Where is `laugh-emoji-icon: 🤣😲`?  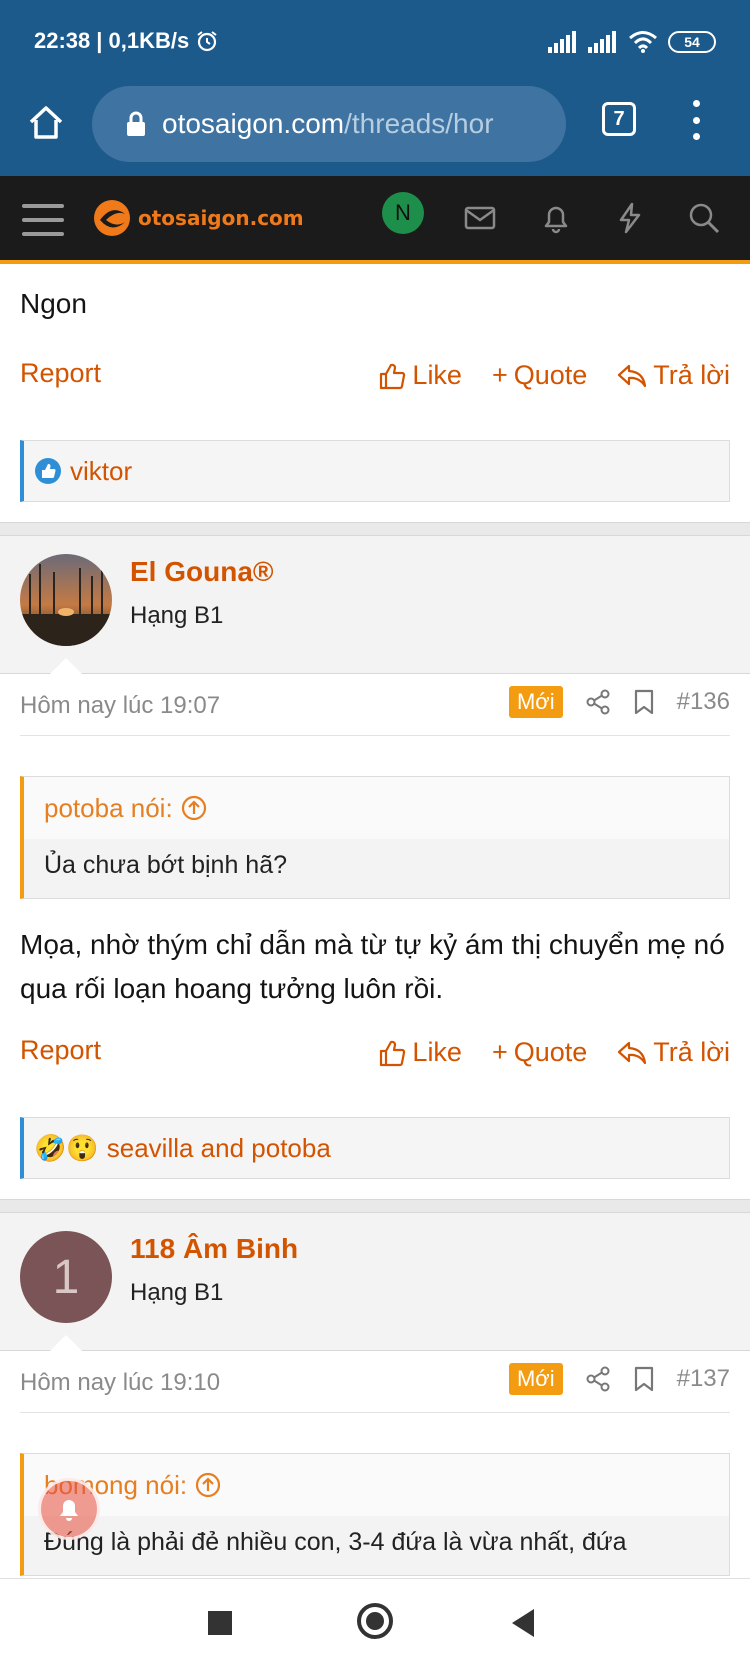
laugh-emoji-icon: 🤣😲 is located at coordinates (66, 1147).